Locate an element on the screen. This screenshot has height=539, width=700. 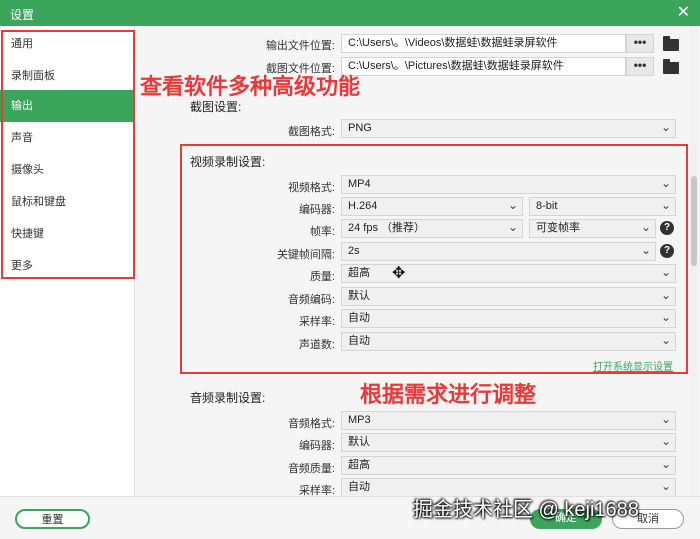
screenshot-format-label: 截图格式: is located at coordinates (311, 132).